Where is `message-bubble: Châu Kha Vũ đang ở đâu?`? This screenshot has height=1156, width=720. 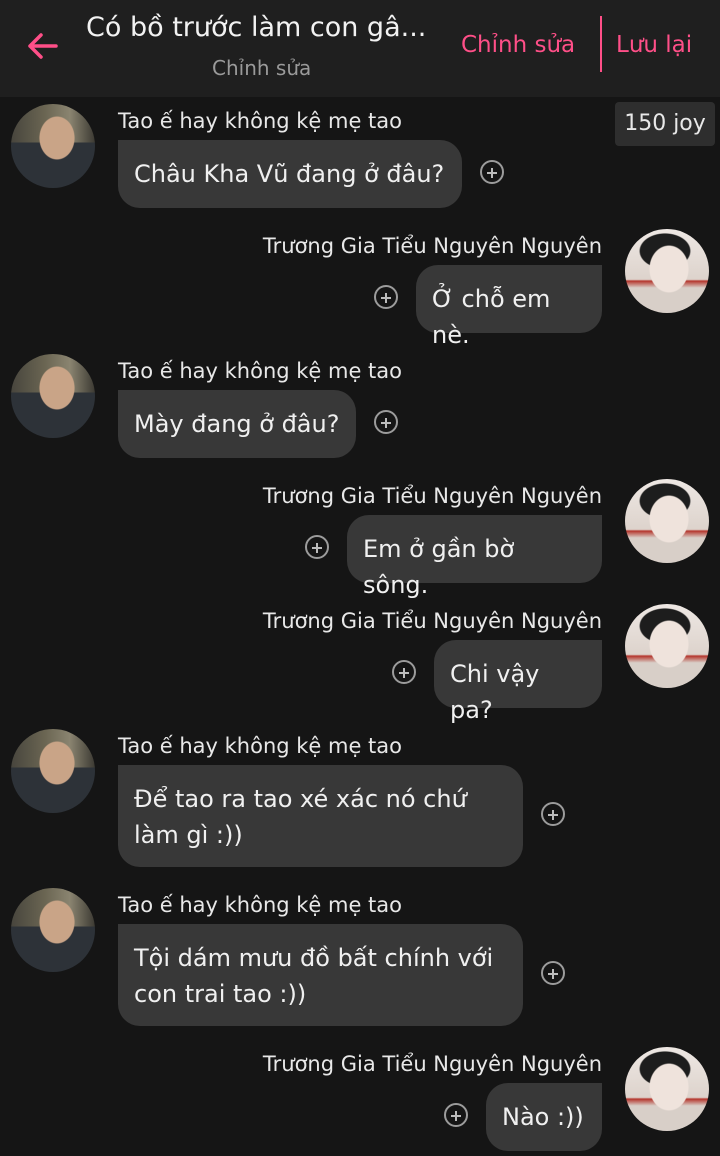
message-bubble: Châu Kha Vũ đang ở đâu? is located at coordinates (290, 174).